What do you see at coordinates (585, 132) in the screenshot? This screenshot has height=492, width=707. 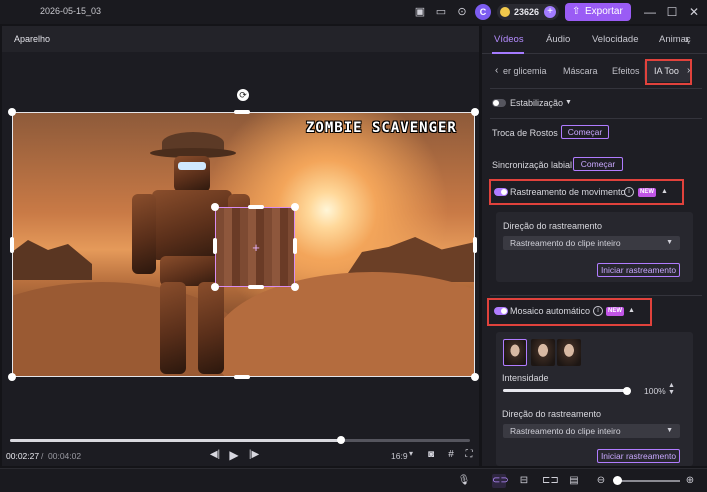 I see `face-swap-start-button: Começar` at bounding box center [585, 132].